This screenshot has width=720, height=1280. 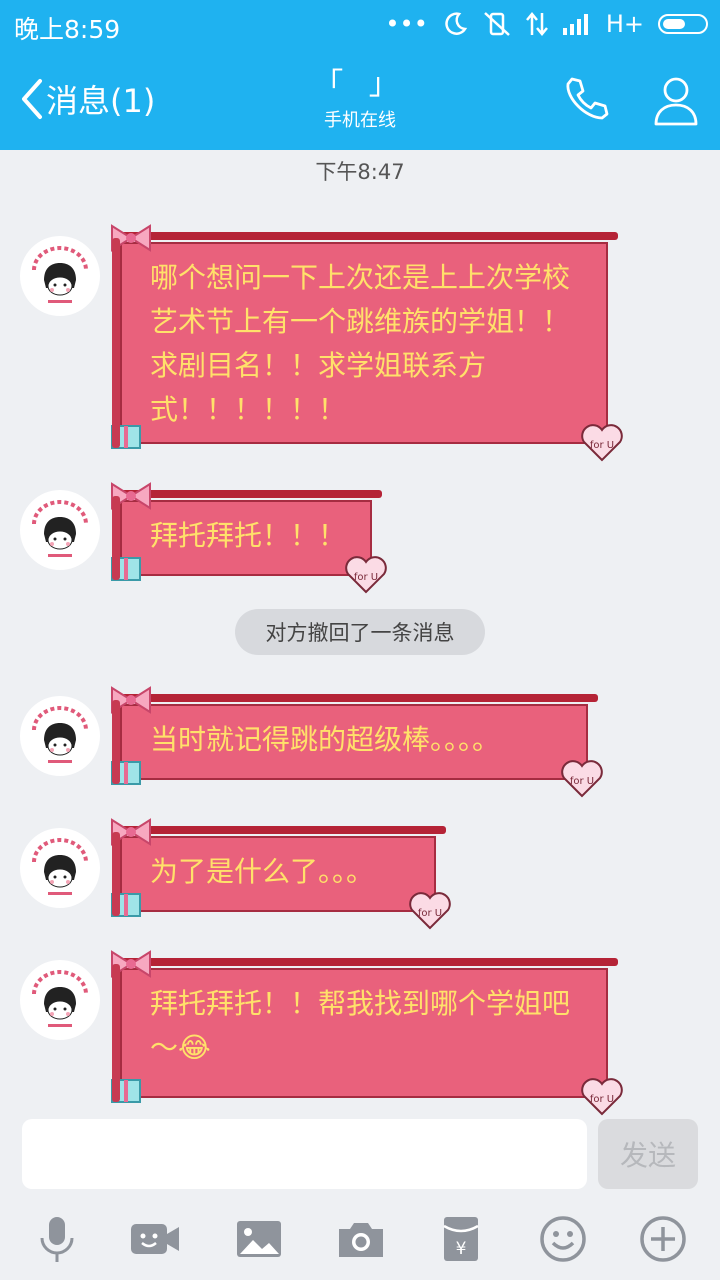 What do you see at coordinates (663, 1239) in the screenshot?
I see `plus-icon` at bounding box center [663, 1239].